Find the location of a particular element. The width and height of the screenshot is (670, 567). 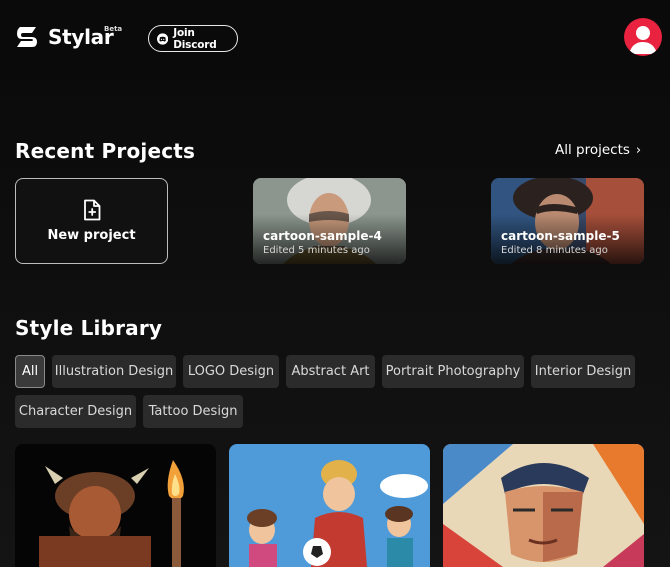

recent-projects-title: Recent Projects is located at coordinates (105, 151).